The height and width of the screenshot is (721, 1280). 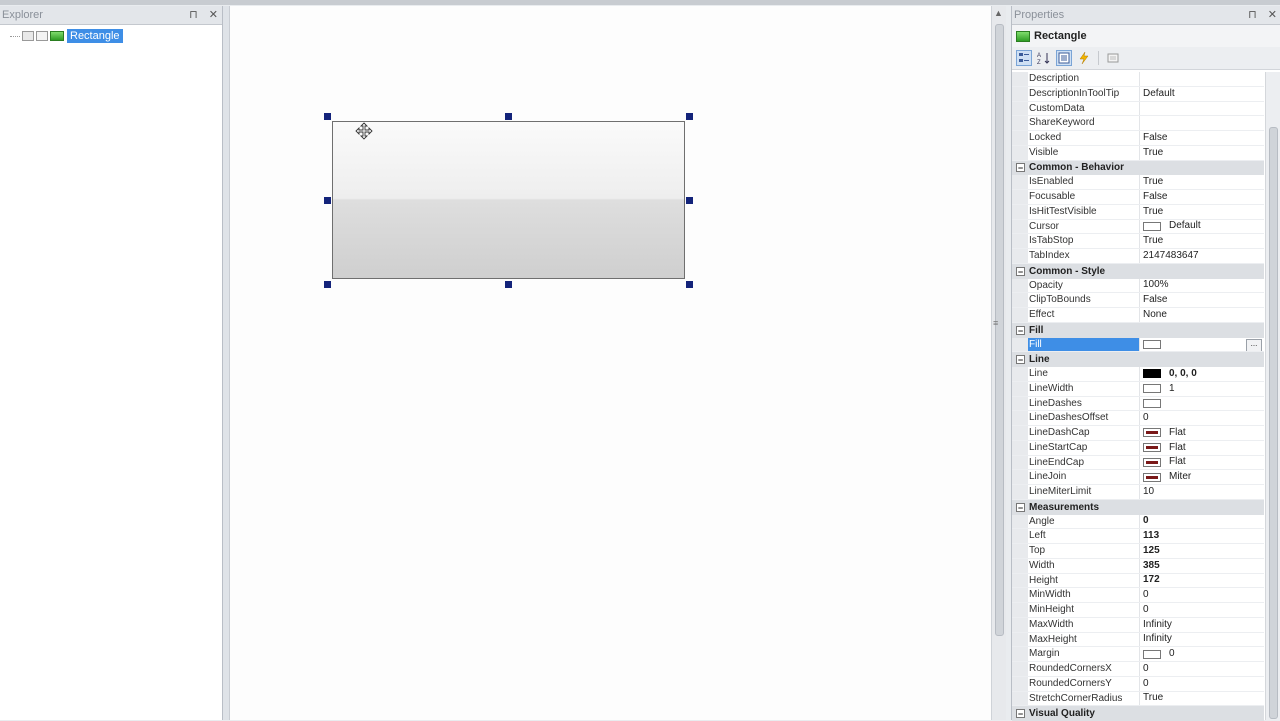 I want to click on resize-handle-left, so click(x=327, y=200).